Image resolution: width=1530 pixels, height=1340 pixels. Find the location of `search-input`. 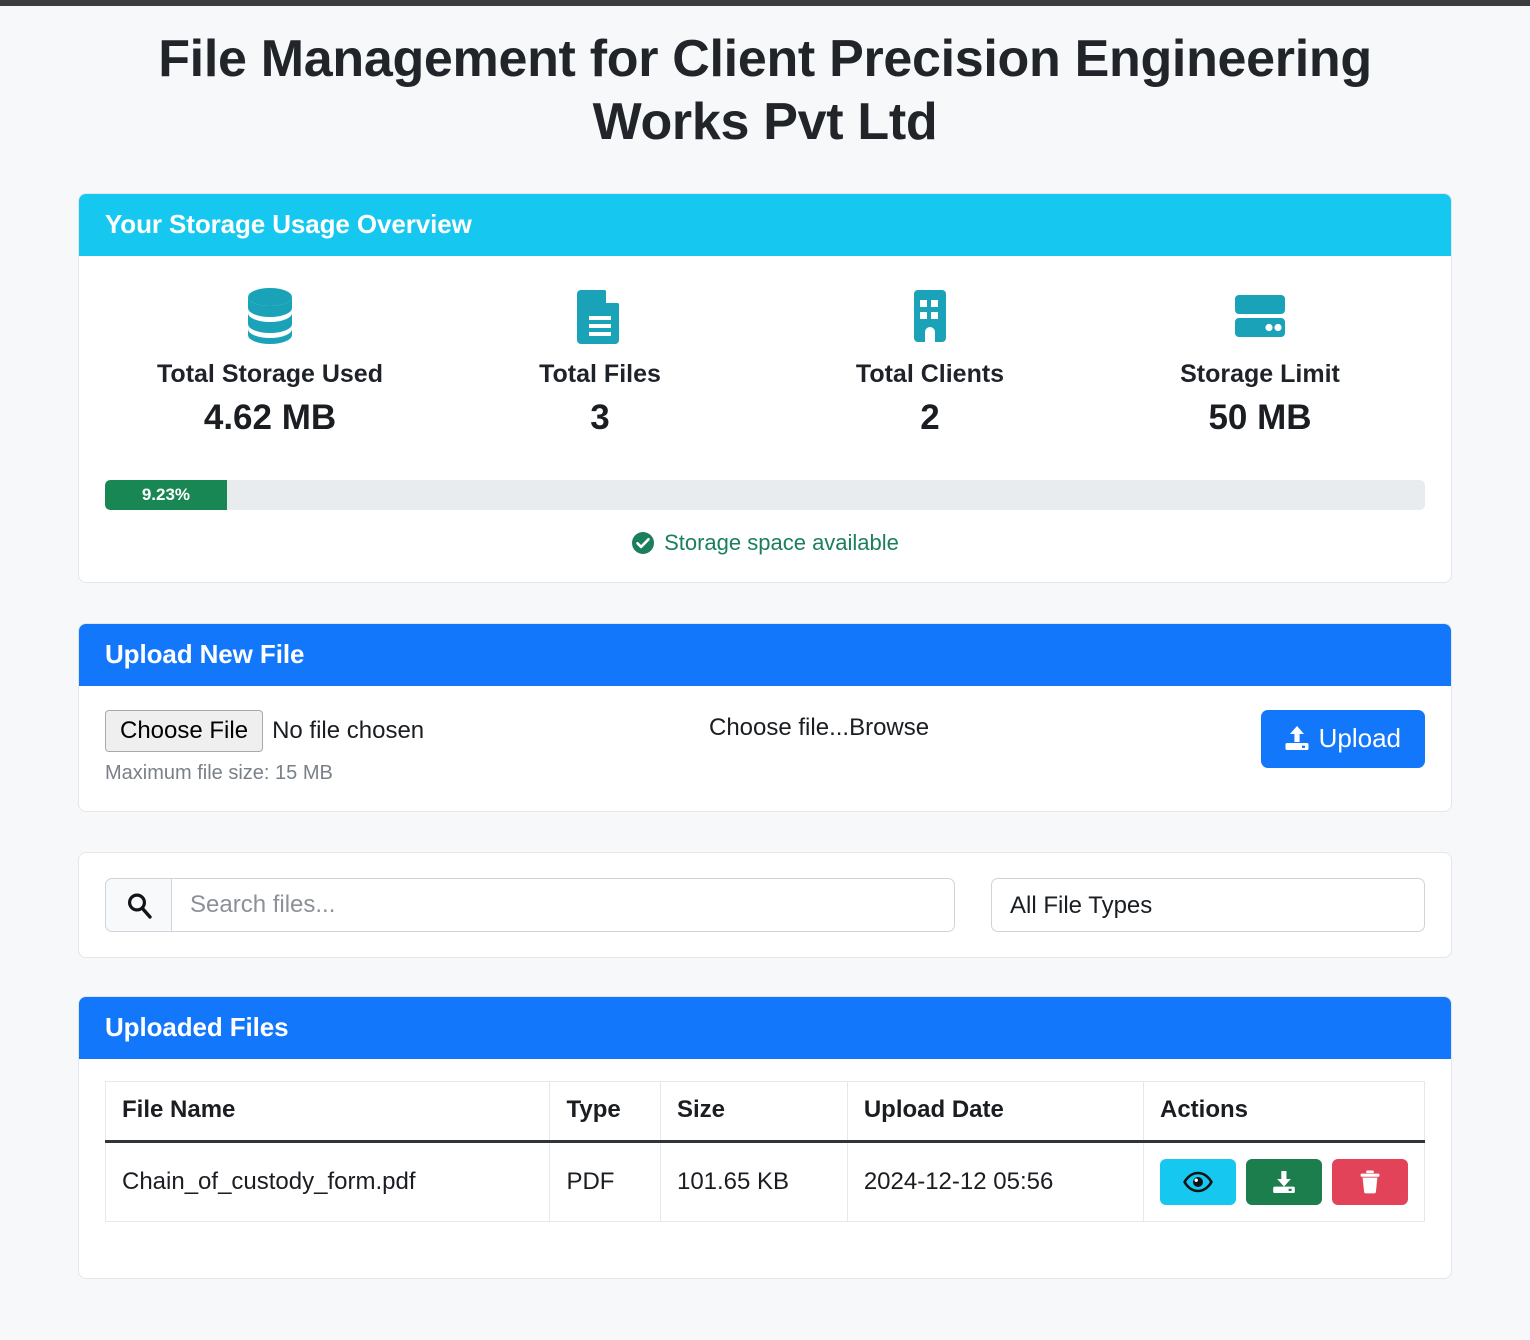

search-input is located at coordinates (563, 905).